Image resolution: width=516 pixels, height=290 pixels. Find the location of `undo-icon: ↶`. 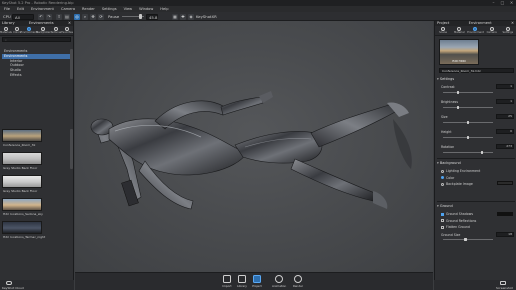

undo-icon: ↶ is located at coordinates (41, 16).